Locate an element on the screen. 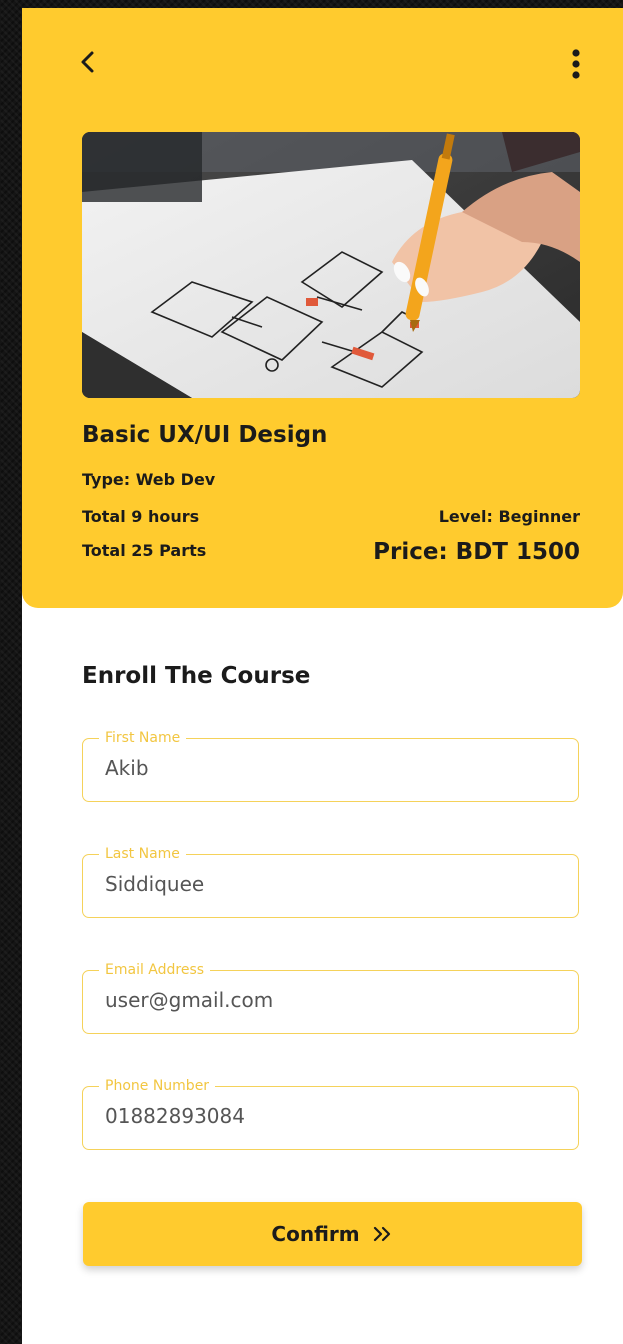 The height and width of the screenshot is (1344, 623). email-input is located at coordinates (325, 1000).